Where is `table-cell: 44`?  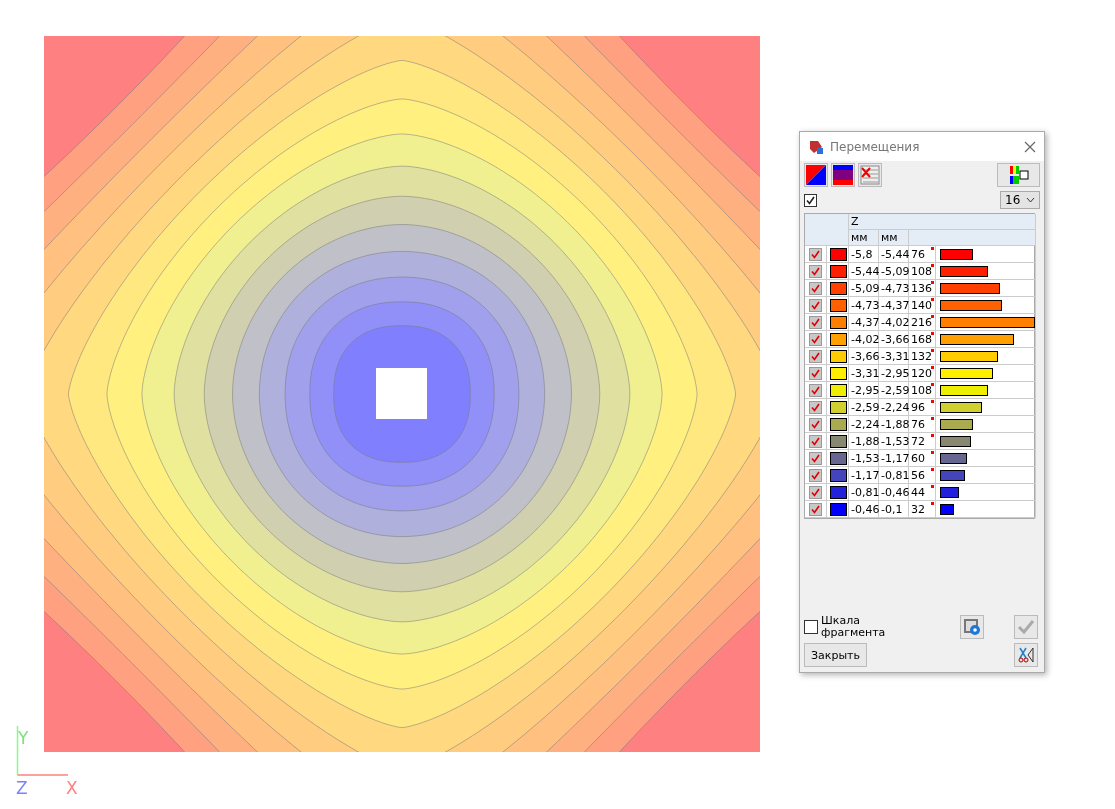
table-cell: 44 is located at coordinates (918, 492).